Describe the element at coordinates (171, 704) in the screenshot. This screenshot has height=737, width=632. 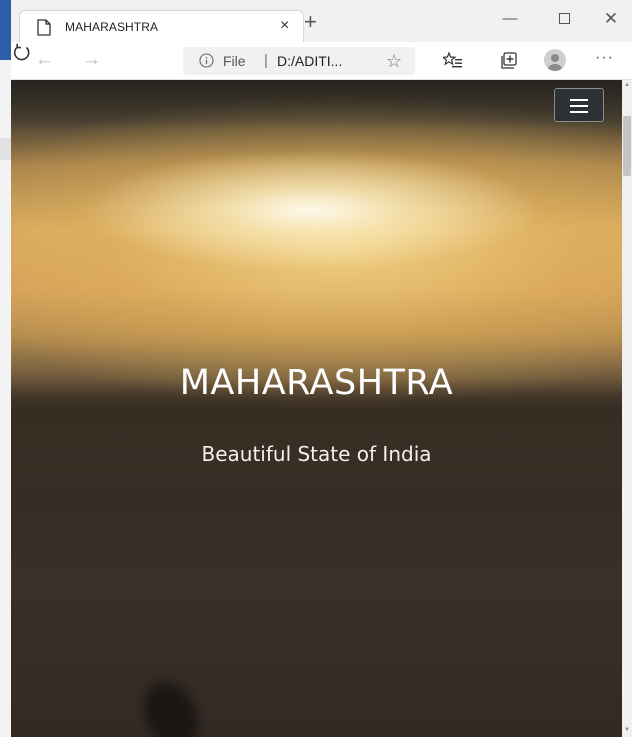
I see `foreground-silhouette` at that location.